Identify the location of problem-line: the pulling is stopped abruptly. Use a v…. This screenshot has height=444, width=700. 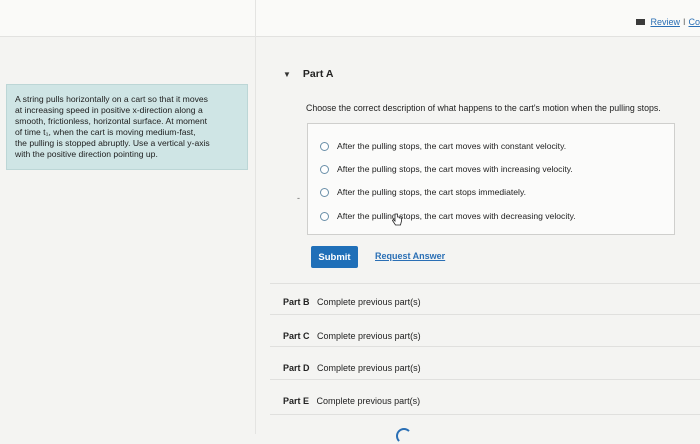
(112, 143).